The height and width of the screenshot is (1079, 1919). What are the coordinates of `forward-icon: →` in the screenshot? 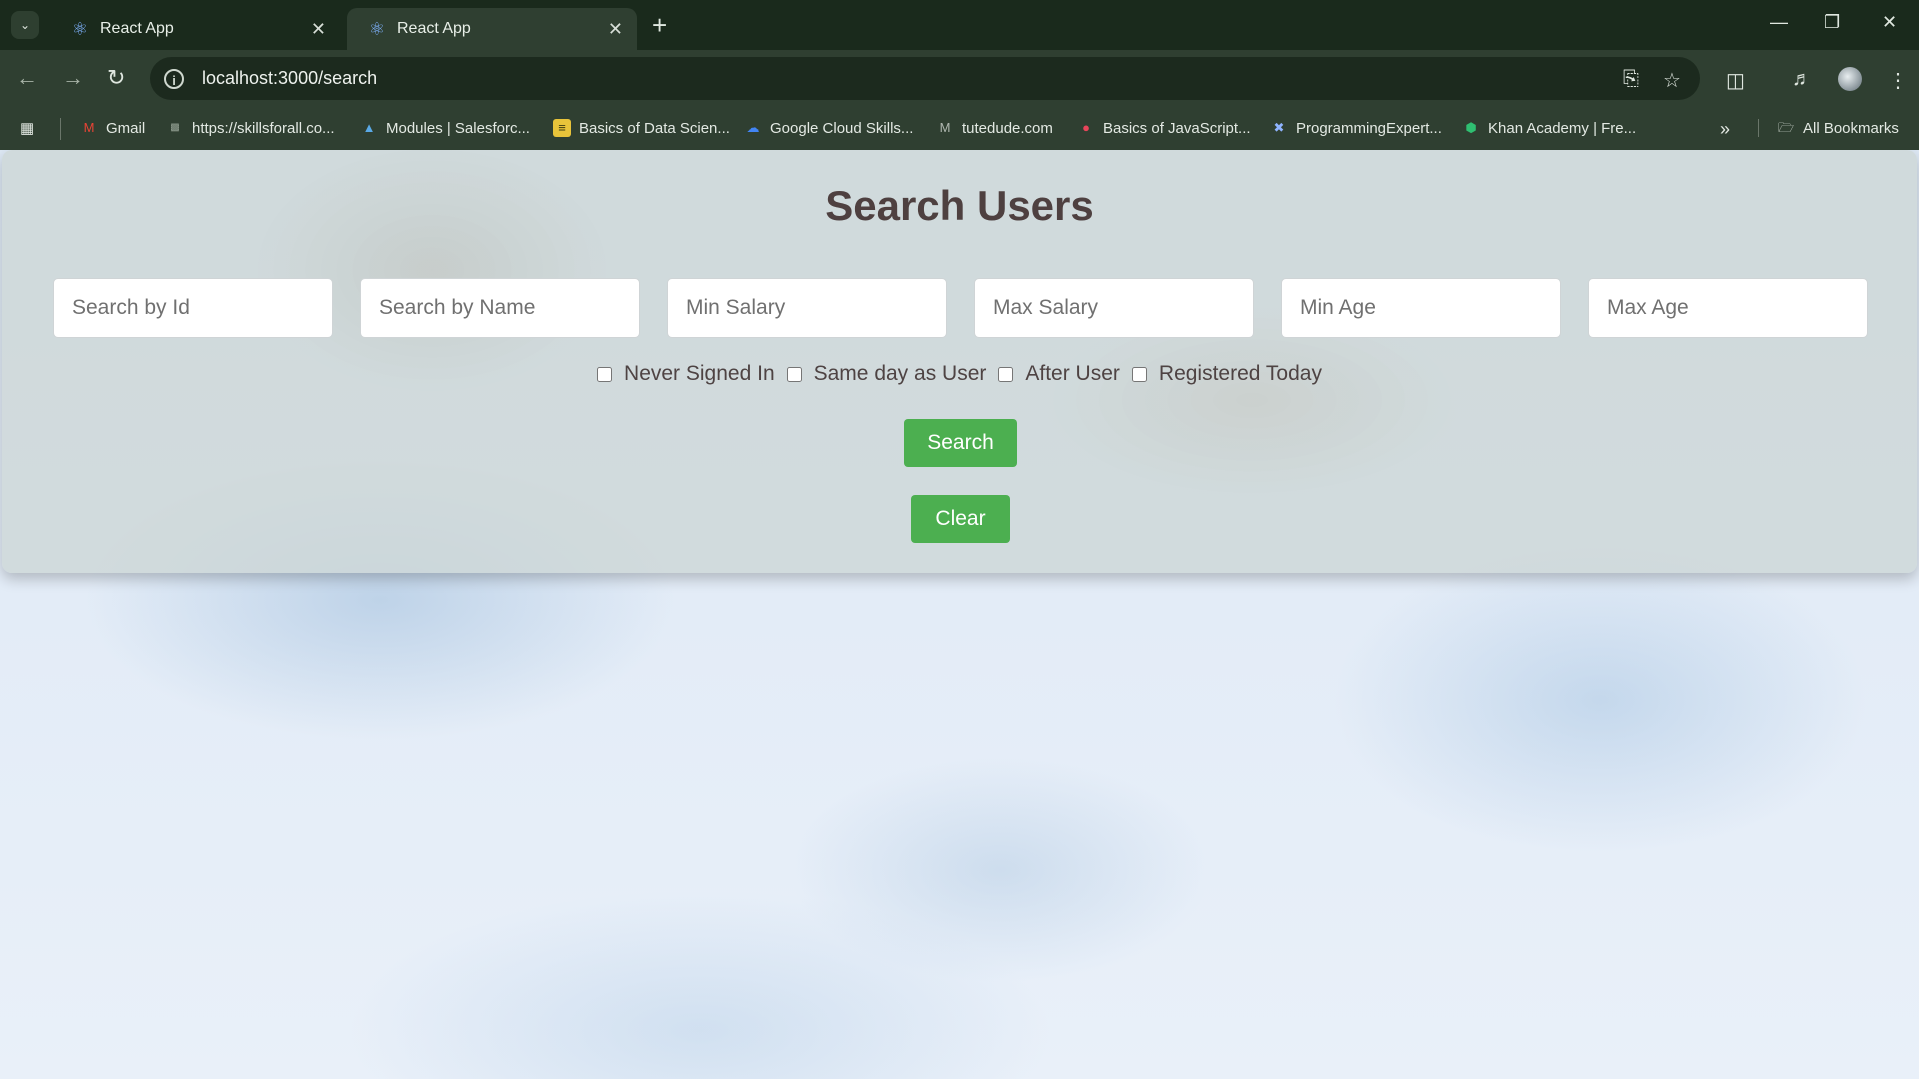 It's located at (73, 78).